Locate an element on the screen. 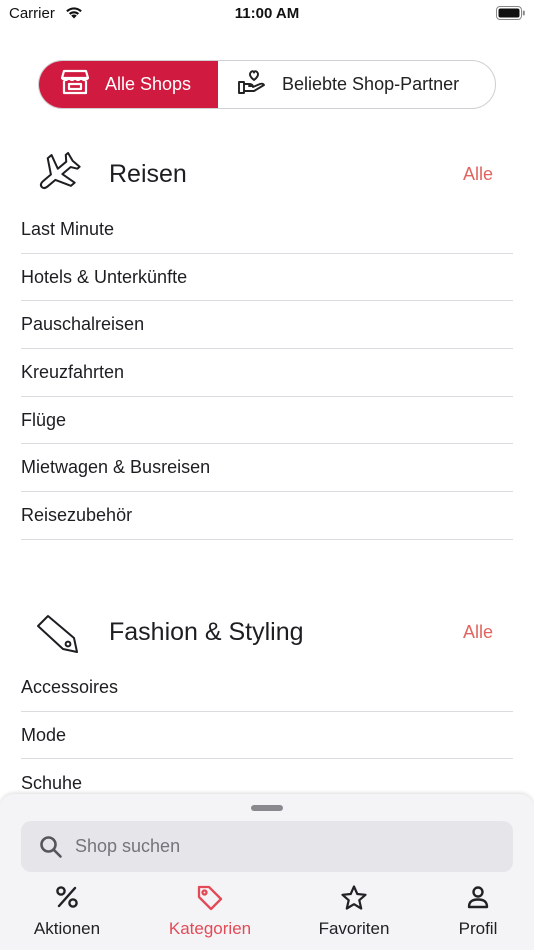  search-bar is located at coordinates (267, 846).